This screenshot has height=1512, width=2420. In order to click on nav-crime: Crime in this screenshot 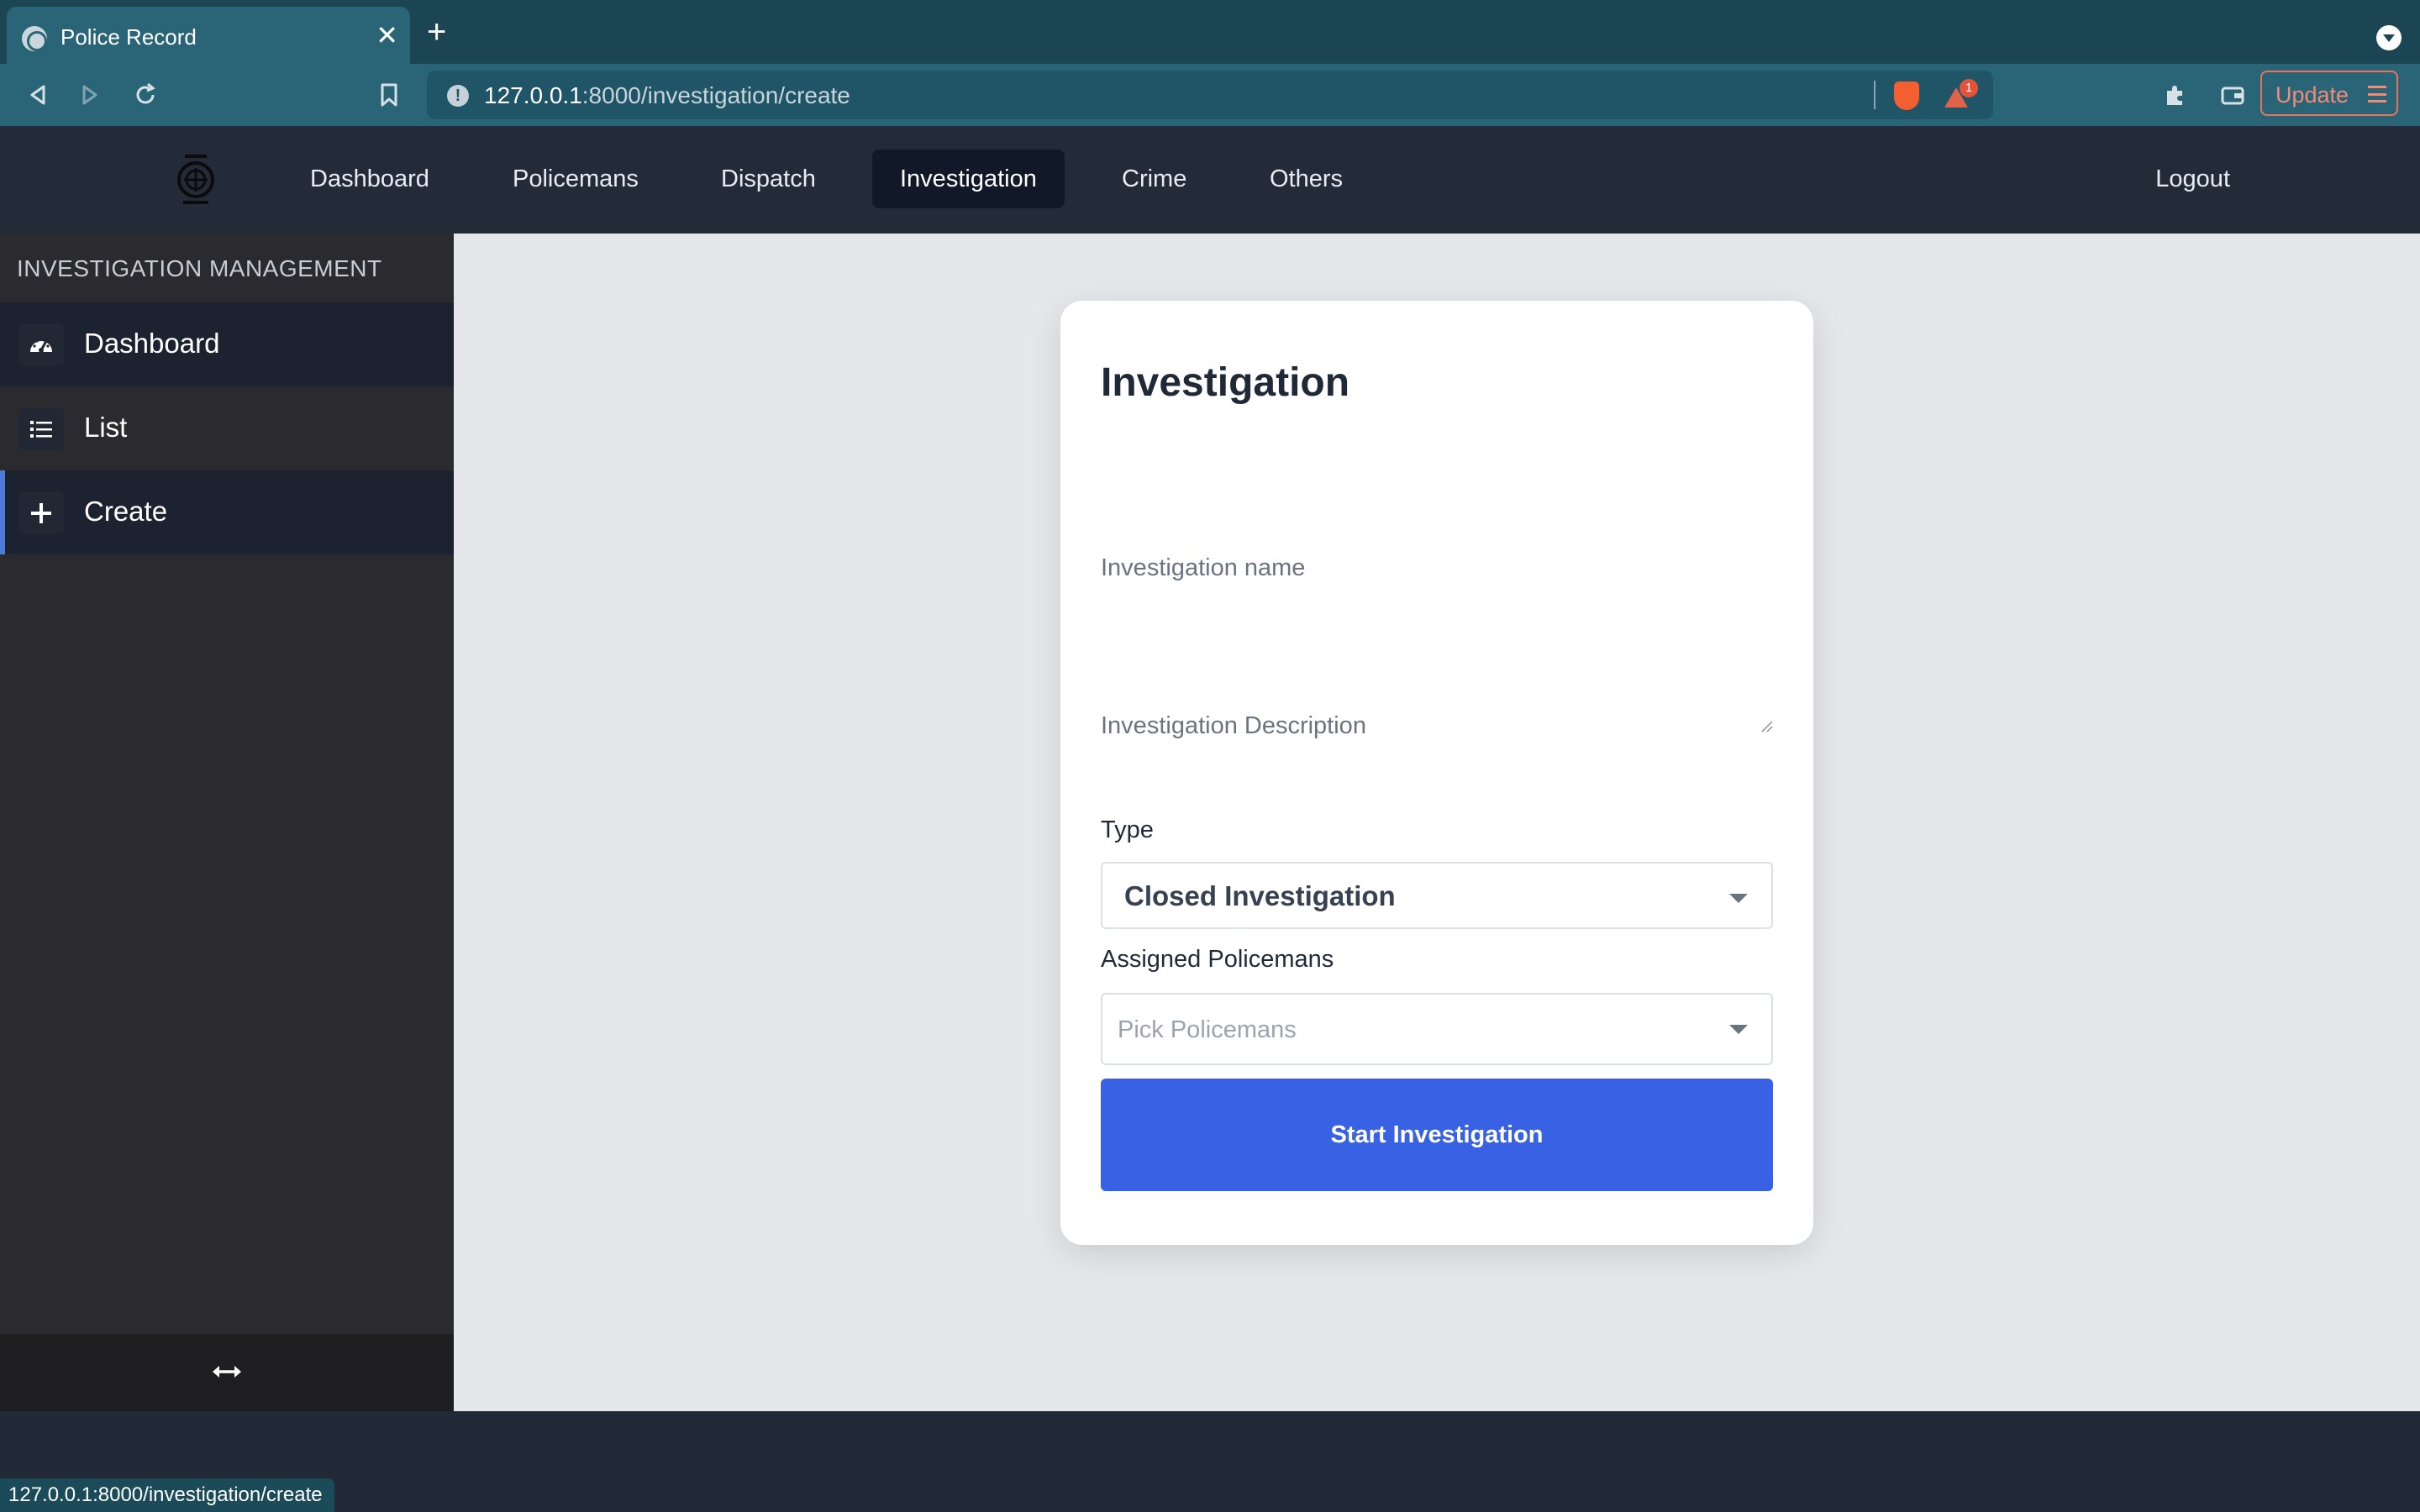, I will do `click(1154, 179)`.